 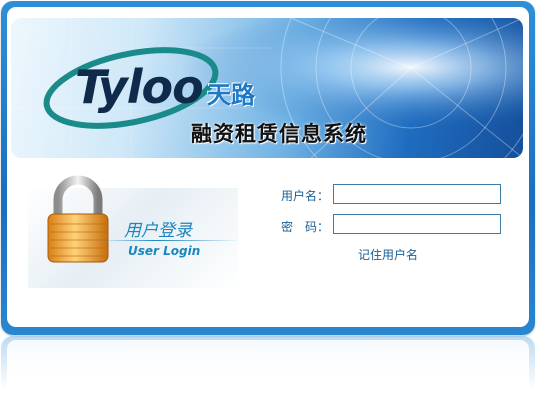 What do you see at coordinates (78, 219) in the screenshot?
I see `padlock-icon` at bounding box center [78, 219].